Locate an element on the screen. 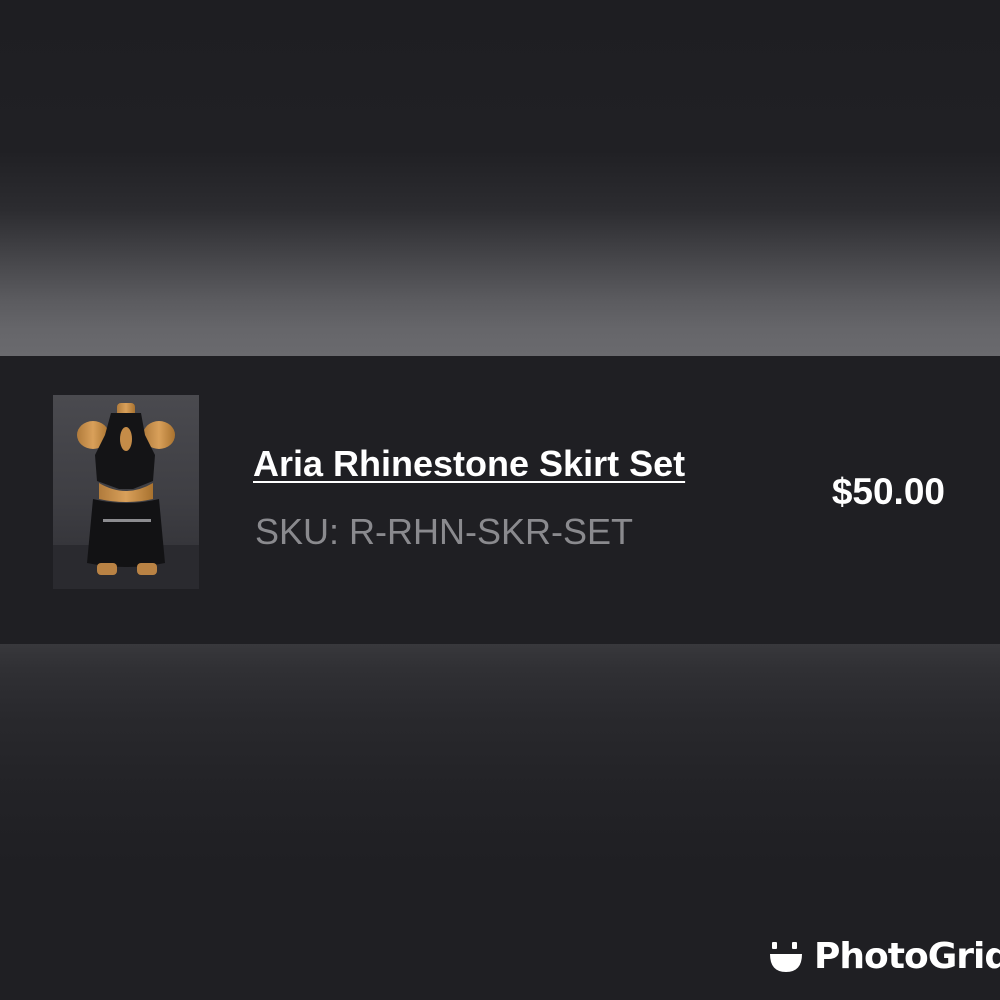  photogrid-watermark: PhotoGrid is located at coordinates (884, 956).